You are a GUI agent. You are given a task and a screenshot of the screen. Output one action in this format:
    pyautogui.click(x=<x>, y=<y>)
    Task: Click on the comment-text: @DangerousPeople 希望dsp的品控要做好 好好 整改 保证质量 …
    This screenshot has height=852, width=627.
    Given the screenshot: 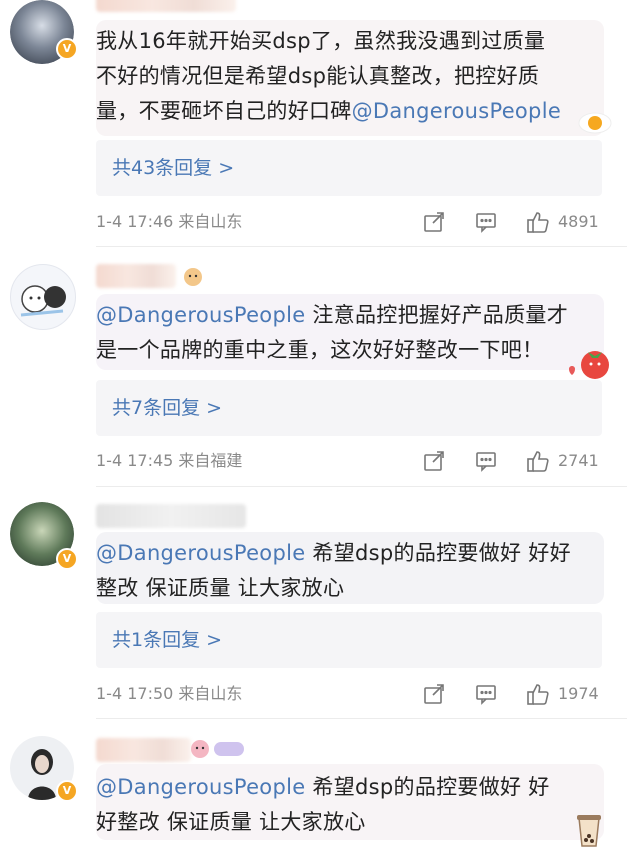 What is the action you would take?
    pyautogui.click(x=351, y=571)
    